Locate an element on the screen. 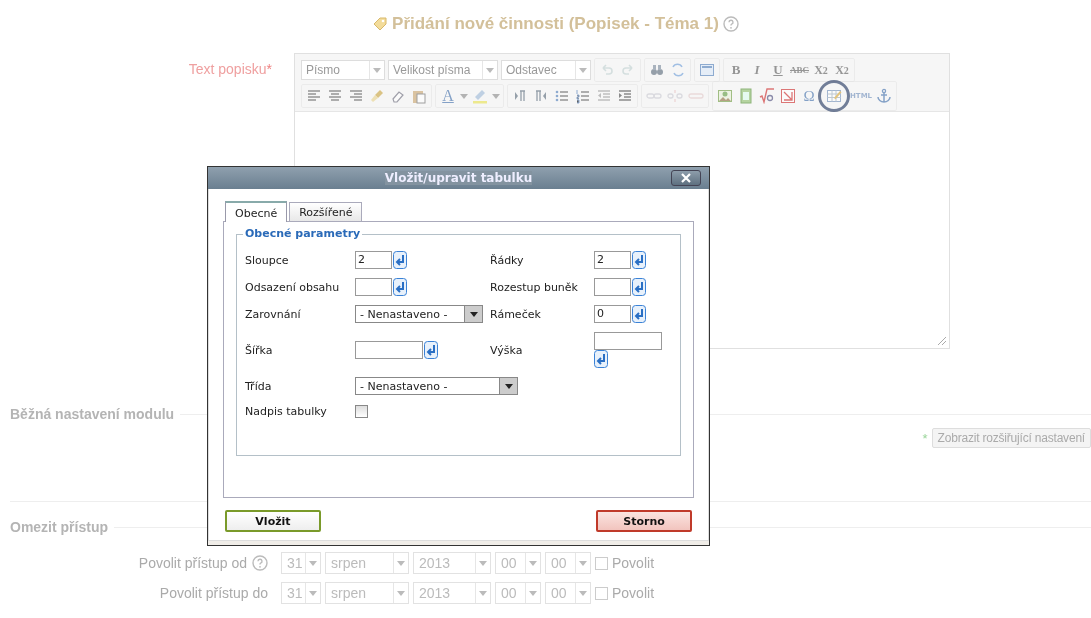  dialog-title: Vložit/upravit tabulku is located at coordinates (458, 178).